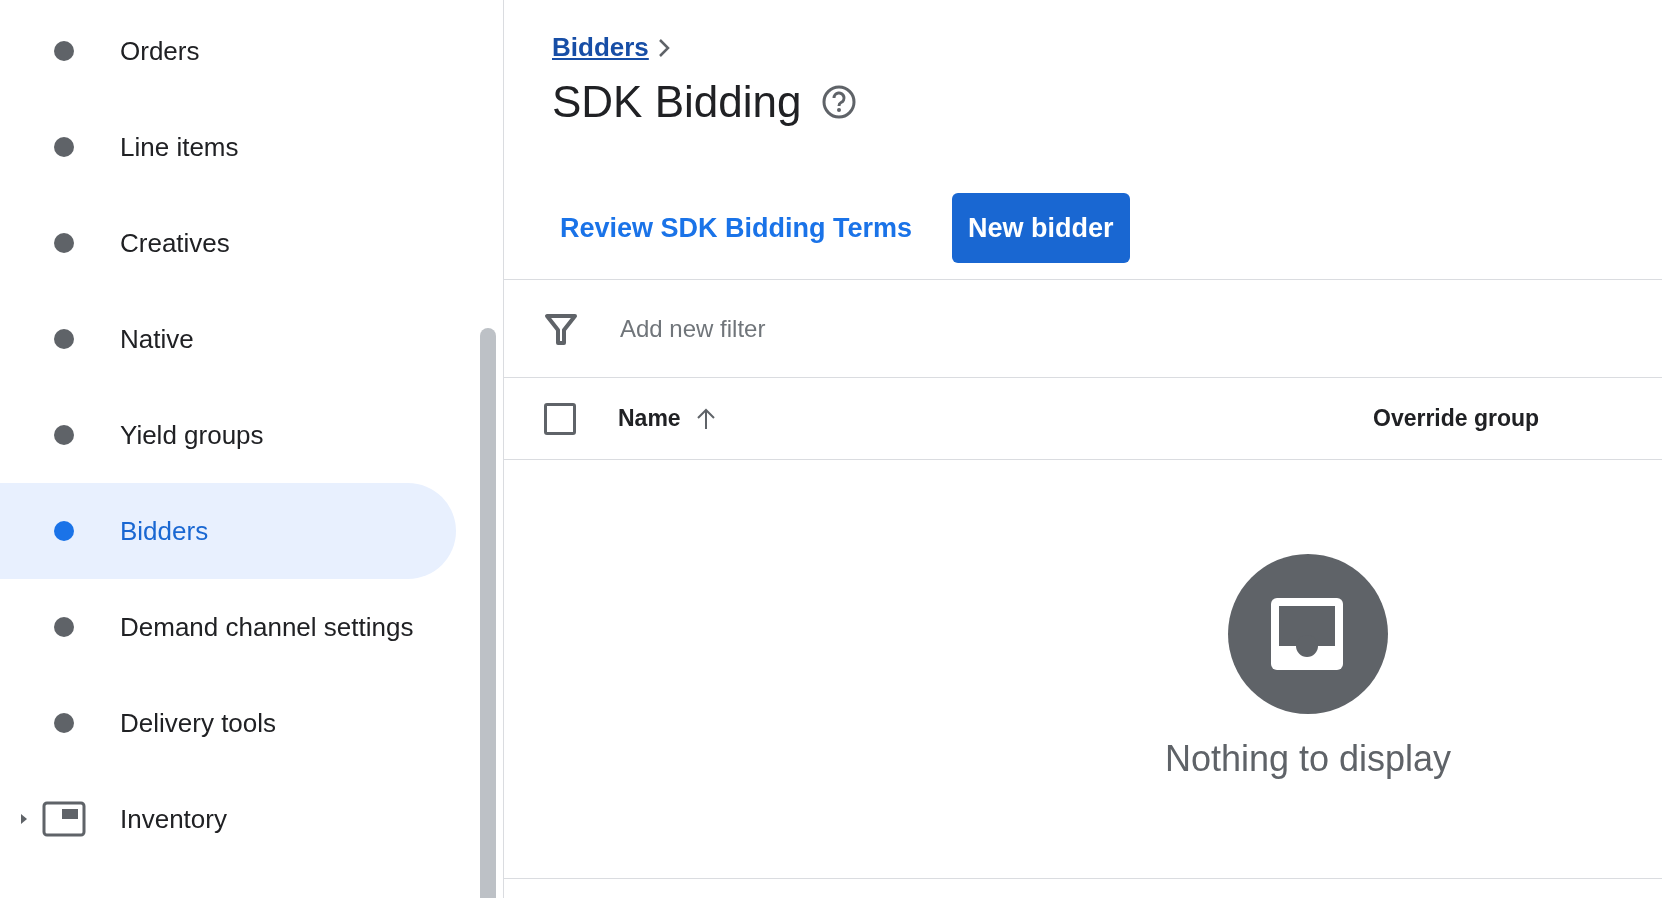  What do you see at coordinates (228, 819) in the screenshot?
I see `sidebar-item: Inventory` at bounding box center [228, 819].